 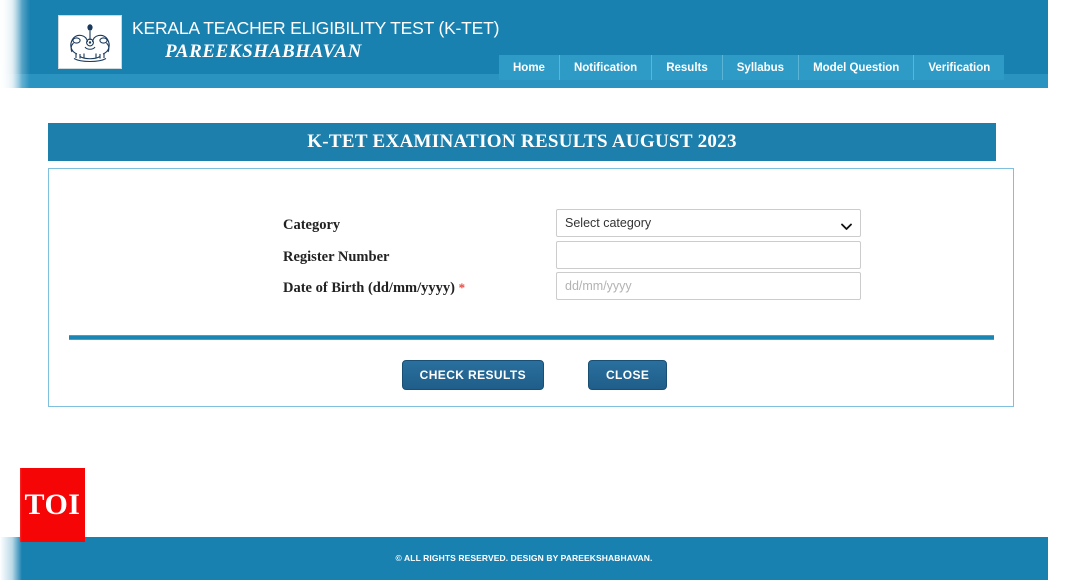 I want to click on site-title: KERALA TEACHER ELIGIBILITY TEST (K-TET), so click(x=316, y=28).